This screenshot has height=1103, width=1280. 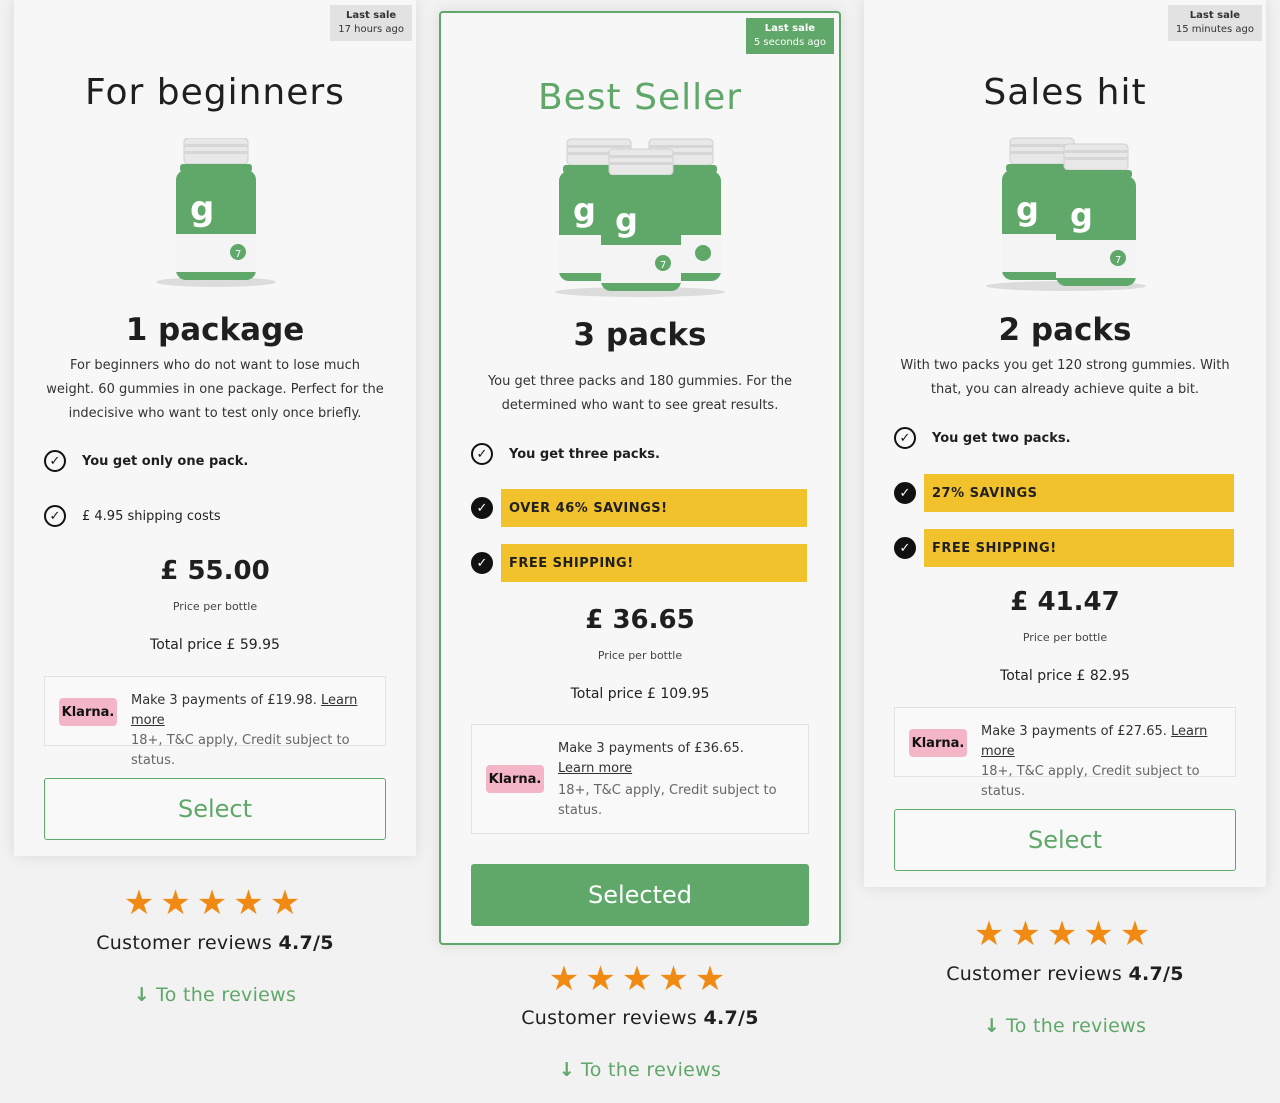 I want to click on price-per-bottle-value: £ 41.47, so click(x=1065, y=602).